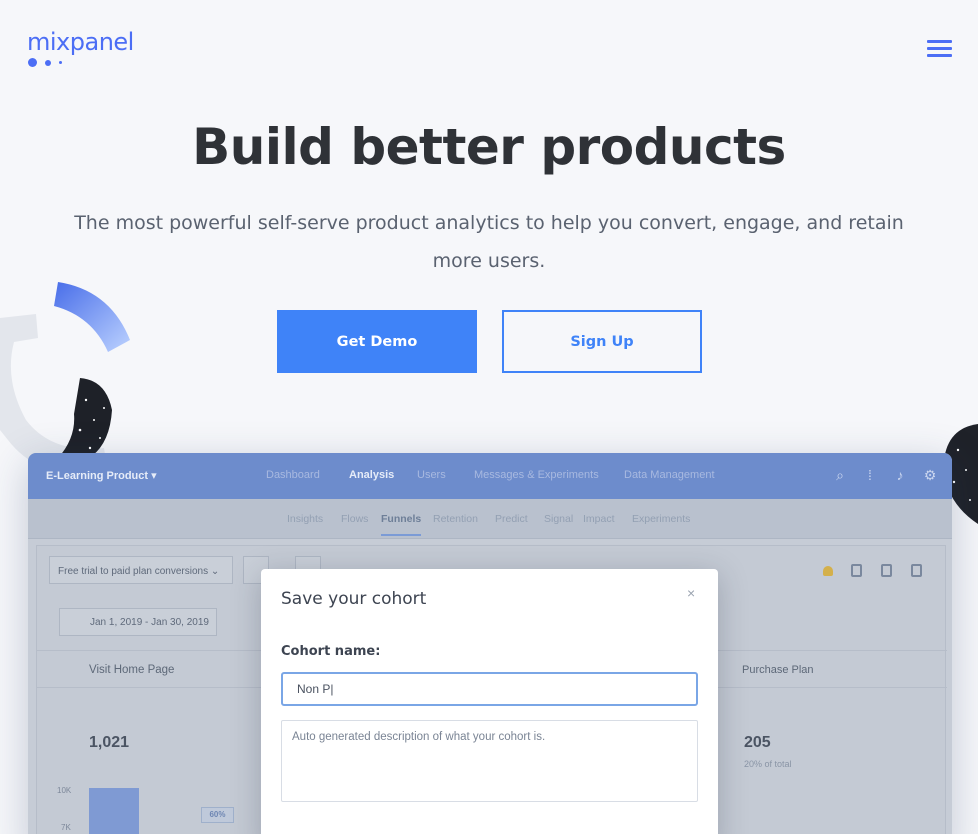 The image size is (978, 834). Describe the element at coordinates (602, 341) in the screenshot. I see `sign-up-button: Sign Up` at that location.